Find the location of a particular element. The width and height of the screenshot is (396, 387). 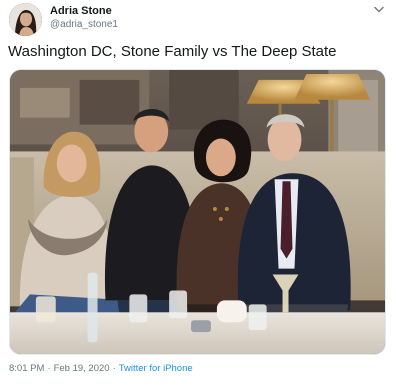

avatar is located at coordinates (25, 19).